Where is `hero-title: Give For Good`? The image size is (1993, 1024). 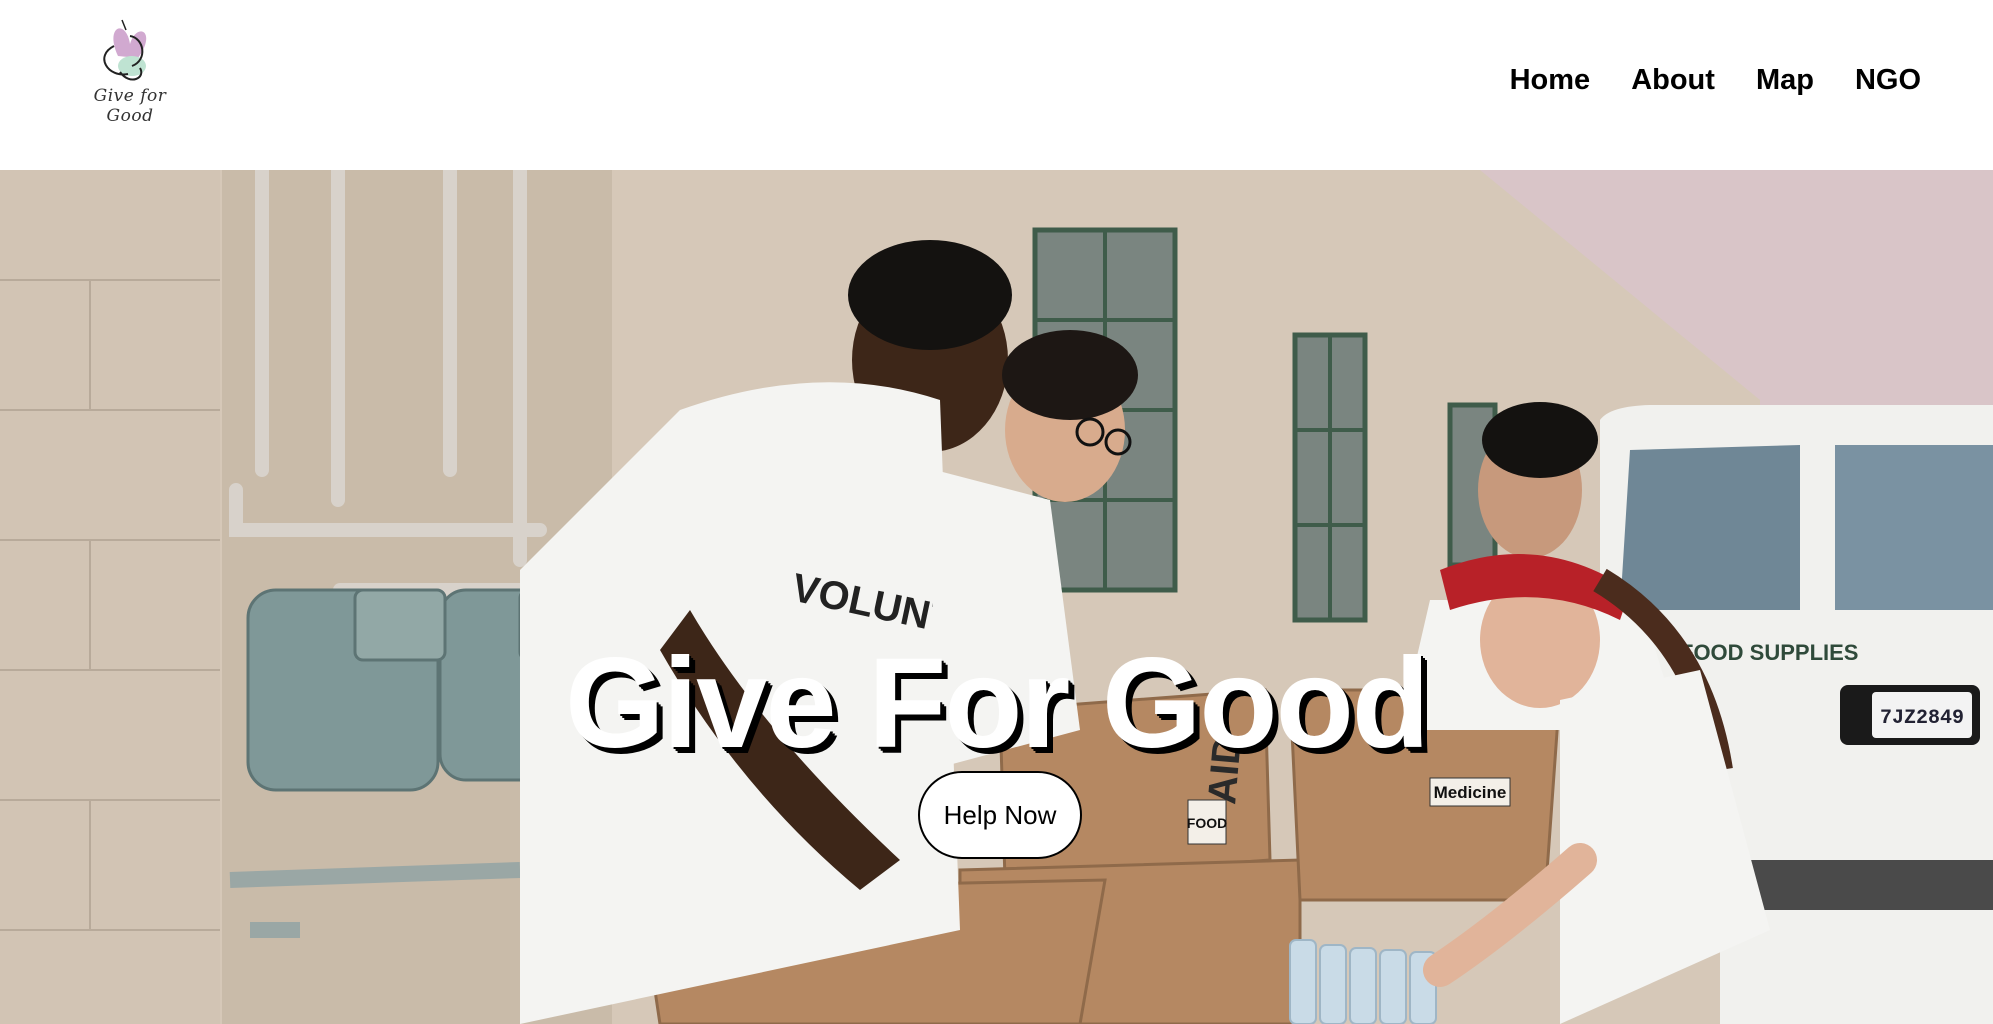
hero-title: Give For Good is located at coordinates (997, 703).